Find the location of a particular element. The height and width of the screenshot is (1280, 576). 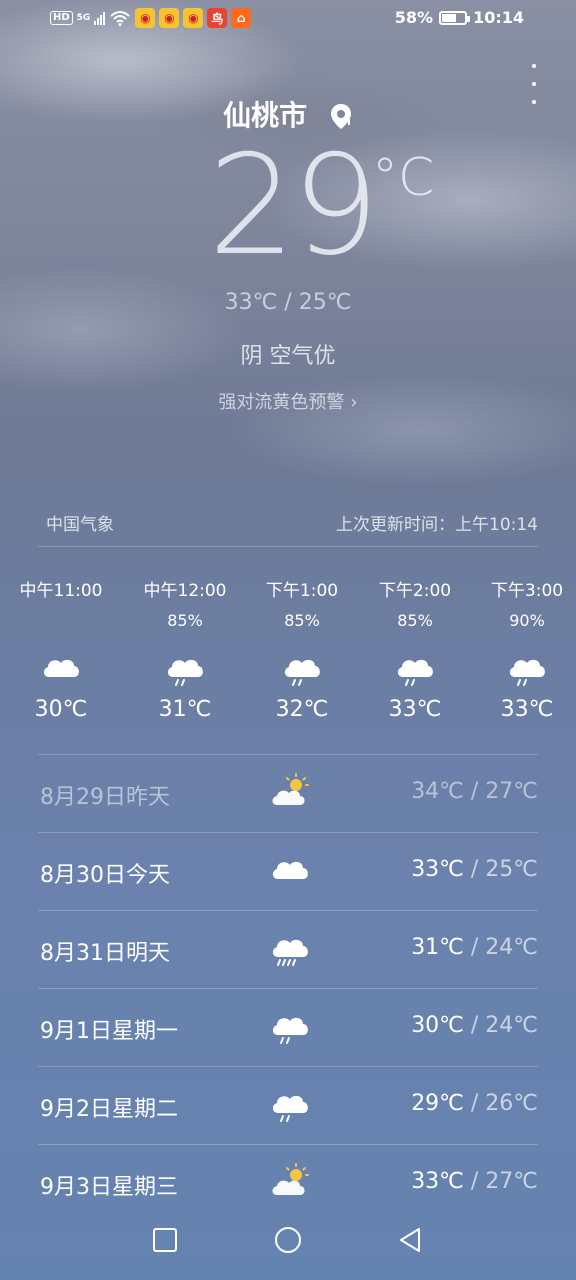

hourly-item: 中午12:00 85% 31℃ is located at coordinates (185, 649).